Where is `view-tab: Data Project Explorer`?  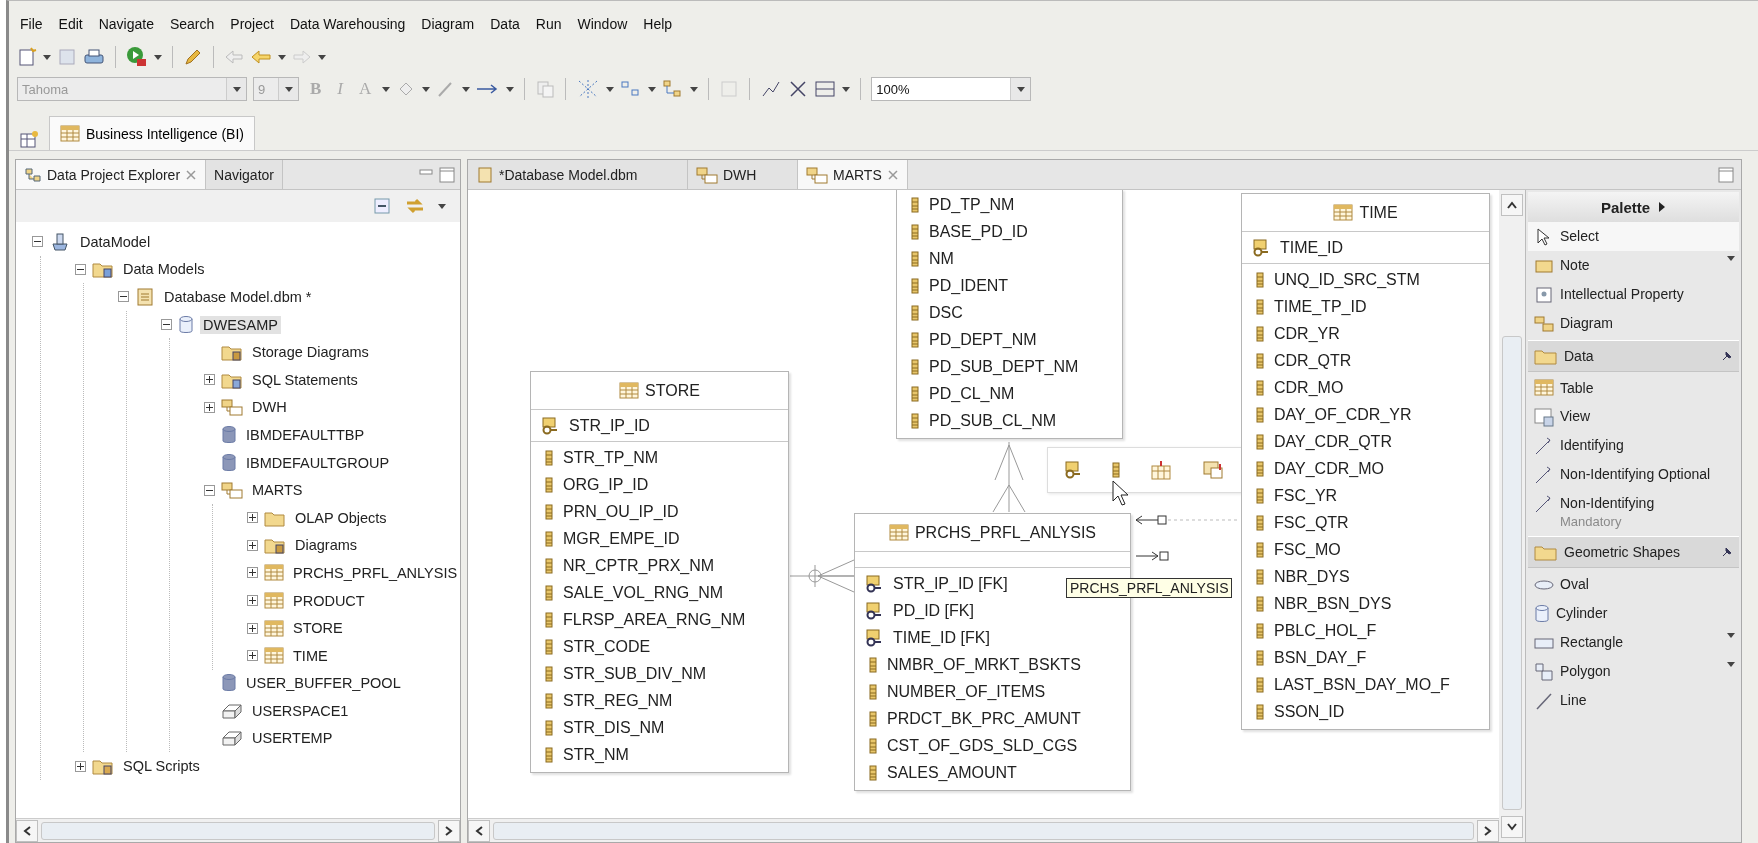
view-tab: Data Project Explorer is located at coordinates (111, 174).